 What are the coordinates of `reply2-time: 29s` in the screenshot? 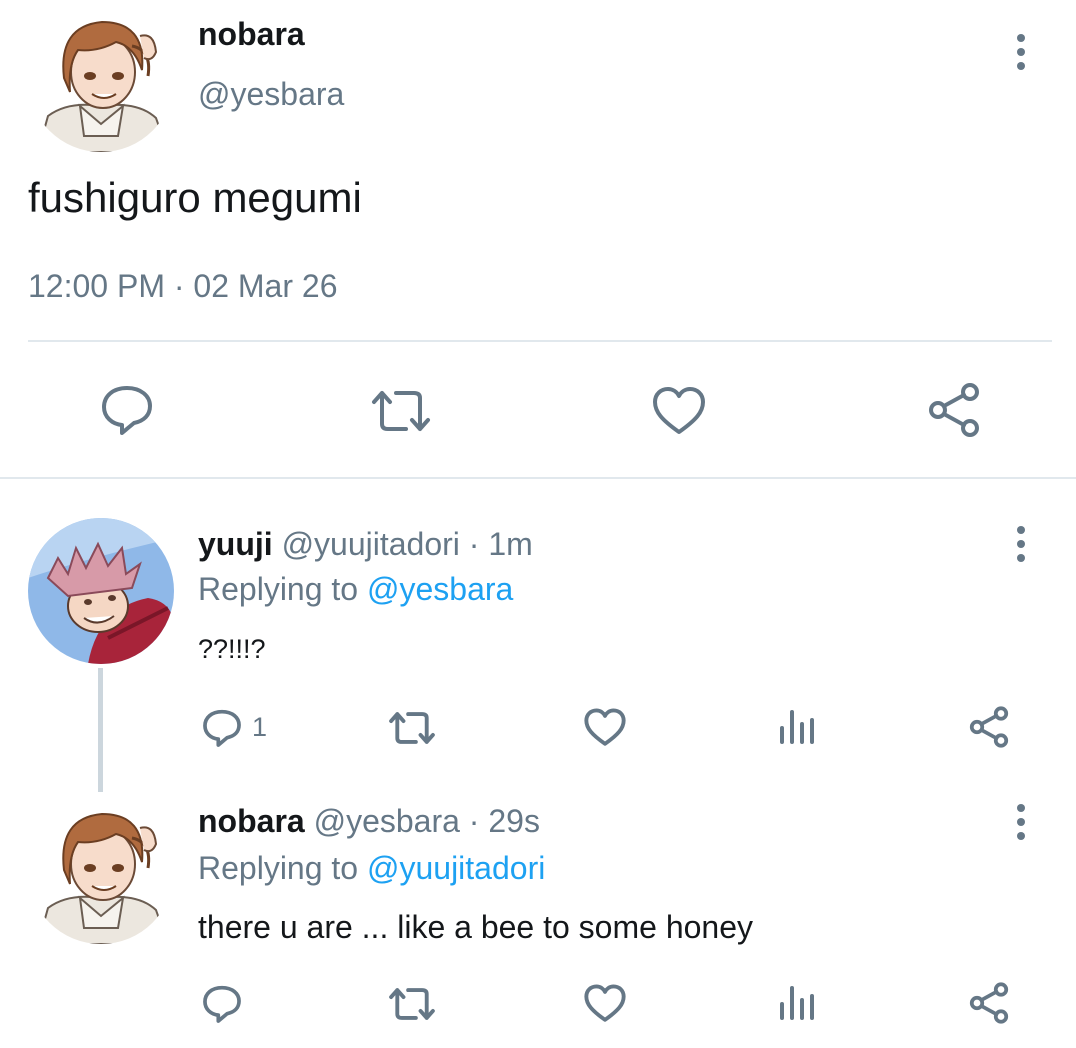 It's located at (514, 821).